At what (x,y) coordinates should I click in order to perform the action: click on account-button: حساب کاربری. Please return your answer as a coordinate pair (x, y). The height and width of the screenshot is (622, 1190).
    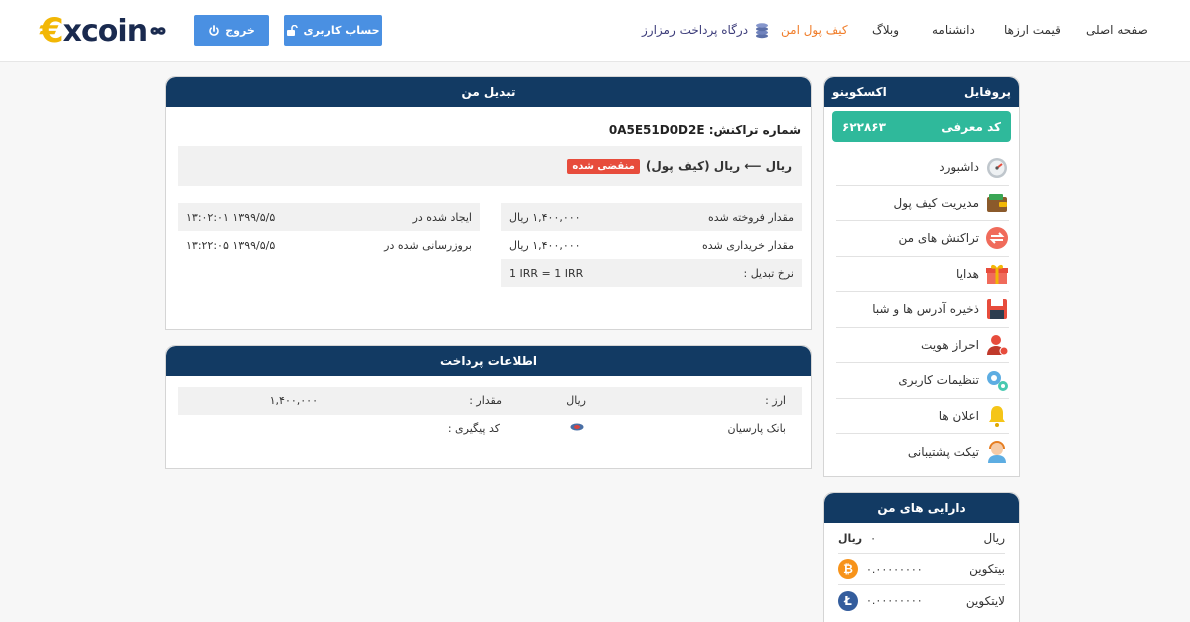
    Looking at the image, I should click on (333, 30).